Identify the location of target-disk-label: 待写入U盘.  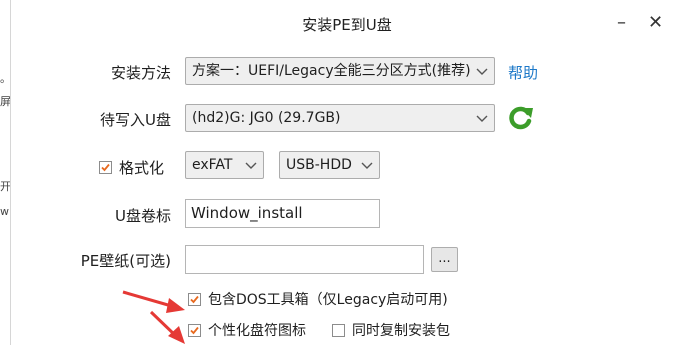
(135, 120).